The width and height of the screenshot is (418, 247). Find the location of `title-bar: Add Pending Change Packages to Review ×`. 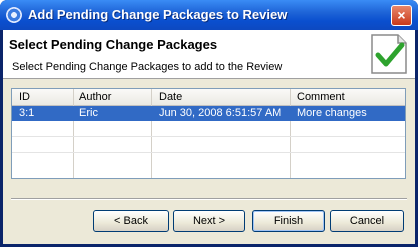

title-bar: Add Pending Change Packages to Review × is located at coordinates (209, 15).